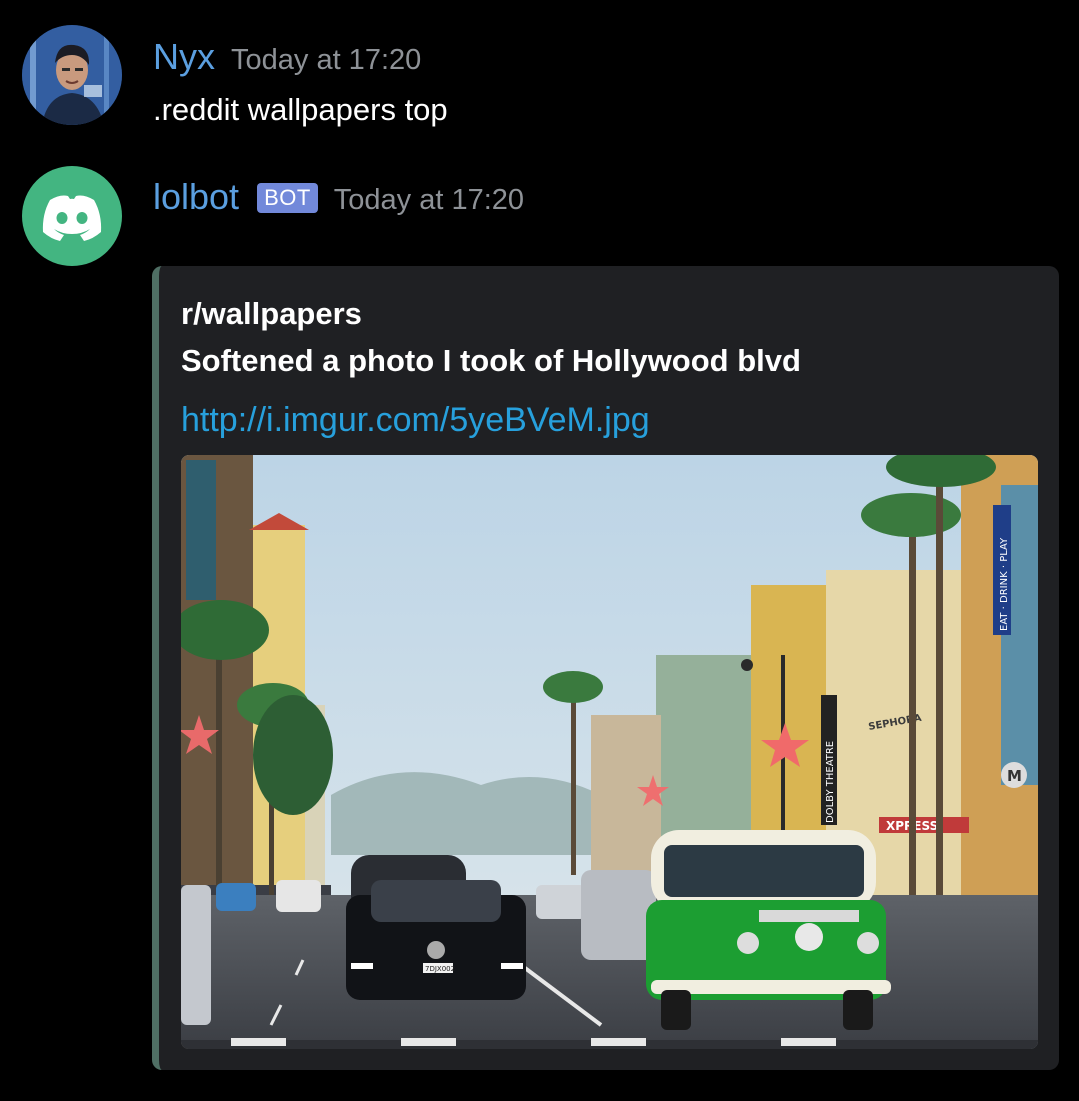  I want to click on message-header: Nyx Today at 17:20, so click(287, 57).